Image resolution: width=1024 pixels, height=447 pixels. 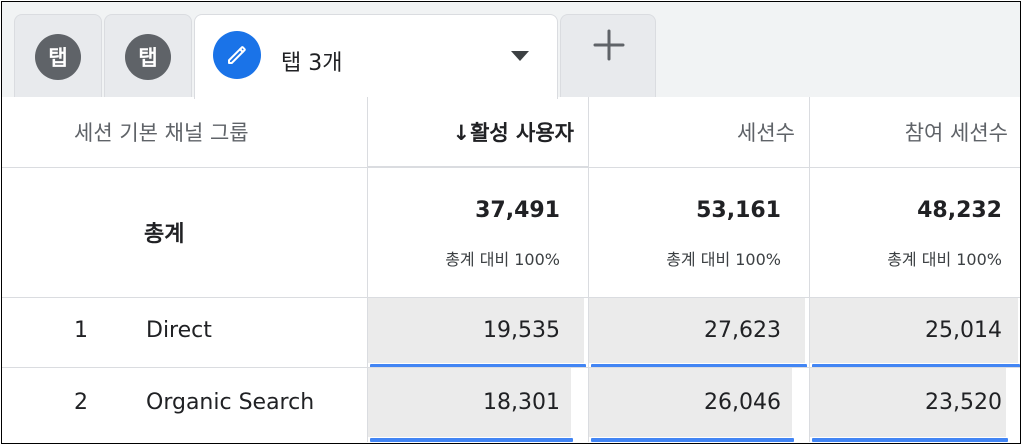 I want to click on row-rank: 2, so click(x=81, y=402).